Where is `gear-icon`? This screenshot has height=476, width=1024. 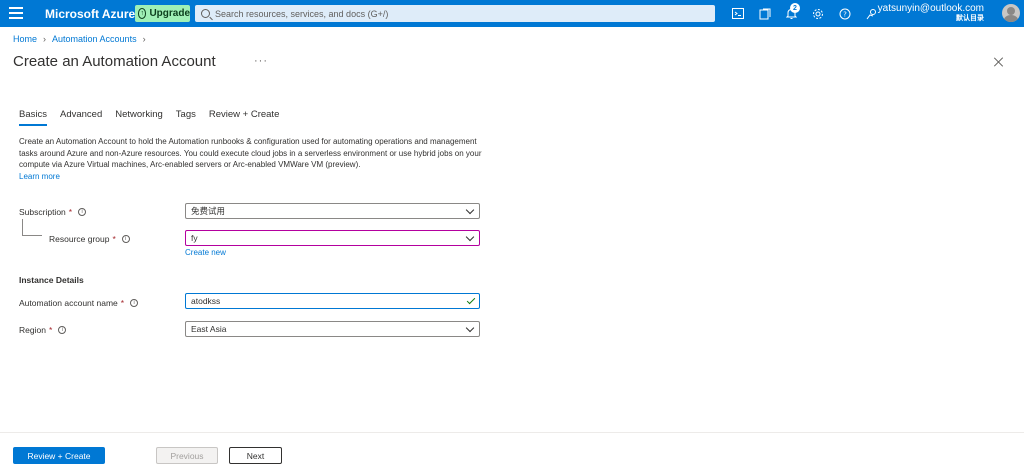
gear-icon is located at coordinates (817, 13).